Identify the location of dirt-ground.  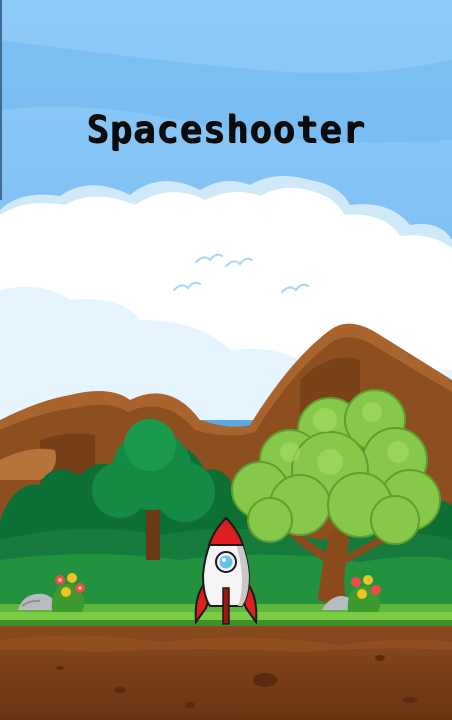
(226, 673).